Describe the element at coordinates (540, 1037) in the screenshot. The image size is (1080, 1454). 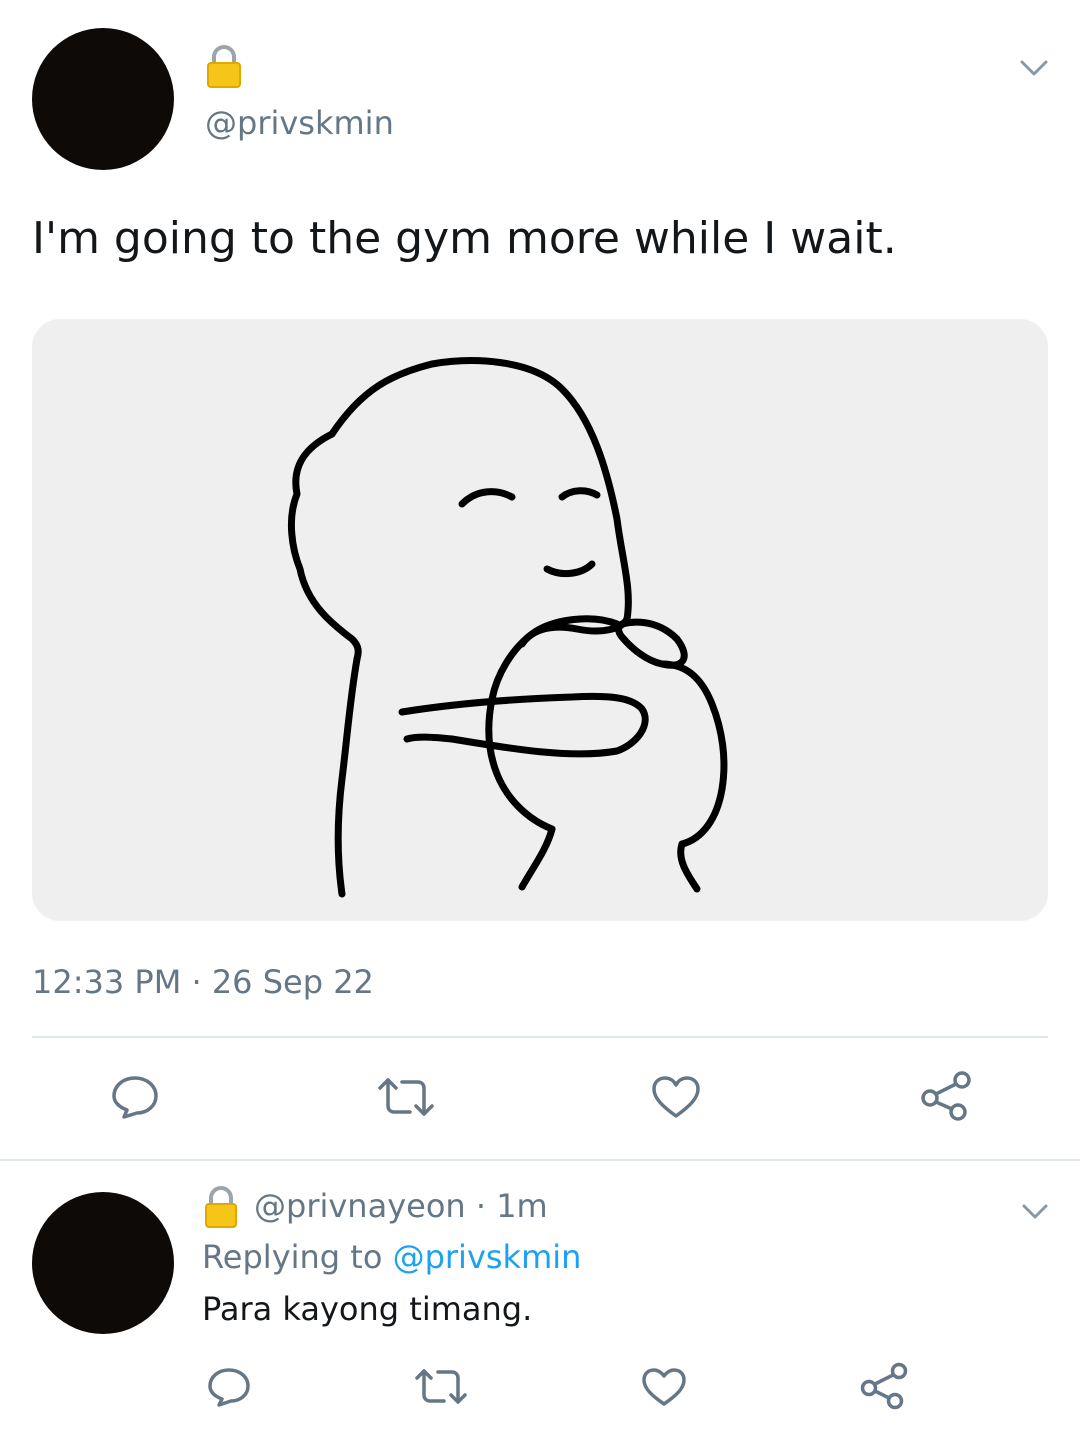
I see `divider` at that location.